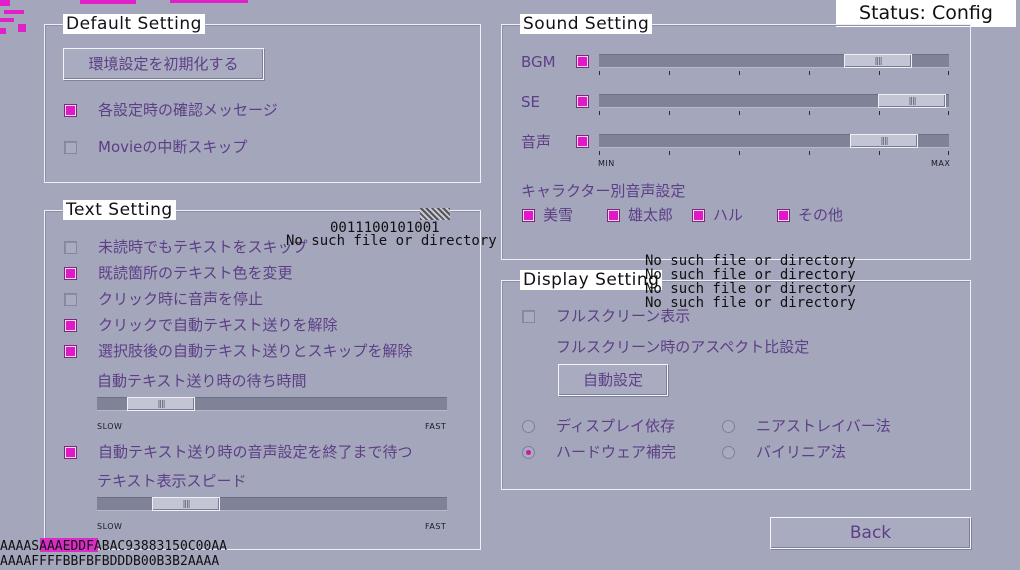  What do you see at coordinates (783, 215) in the screenshot?
I see `others-checkbox` at bounding box center [783, 215].